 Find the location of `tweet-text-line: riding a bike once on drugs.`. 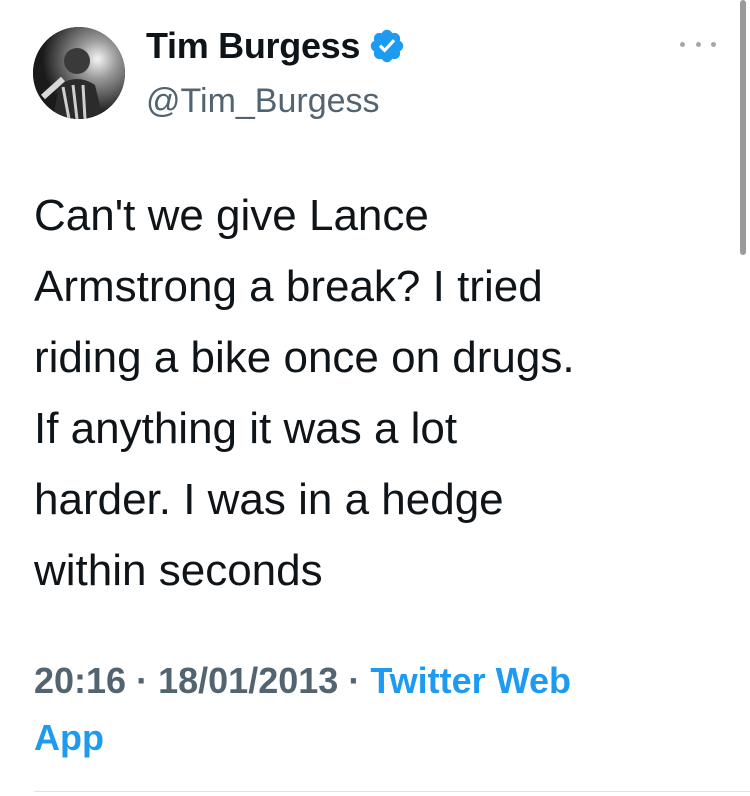

tweet-text-line: riding a bike once on drugs. is located at coordinates (304, 357).